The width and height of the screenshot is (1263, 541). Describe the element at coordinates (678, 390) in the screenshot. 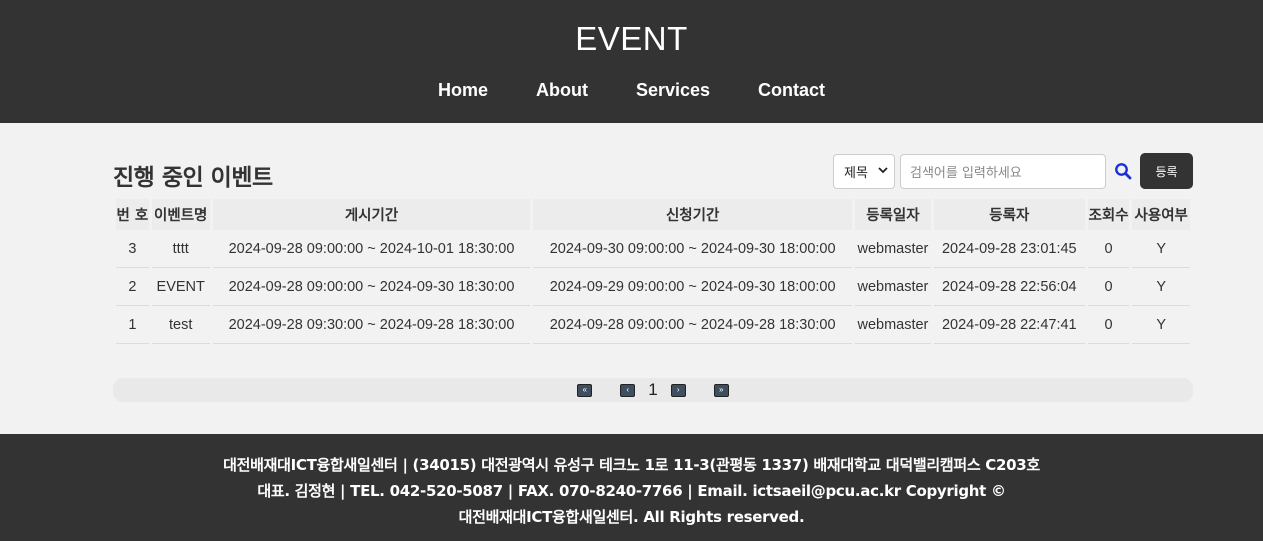

I see `next-page-button: ›` at that location.